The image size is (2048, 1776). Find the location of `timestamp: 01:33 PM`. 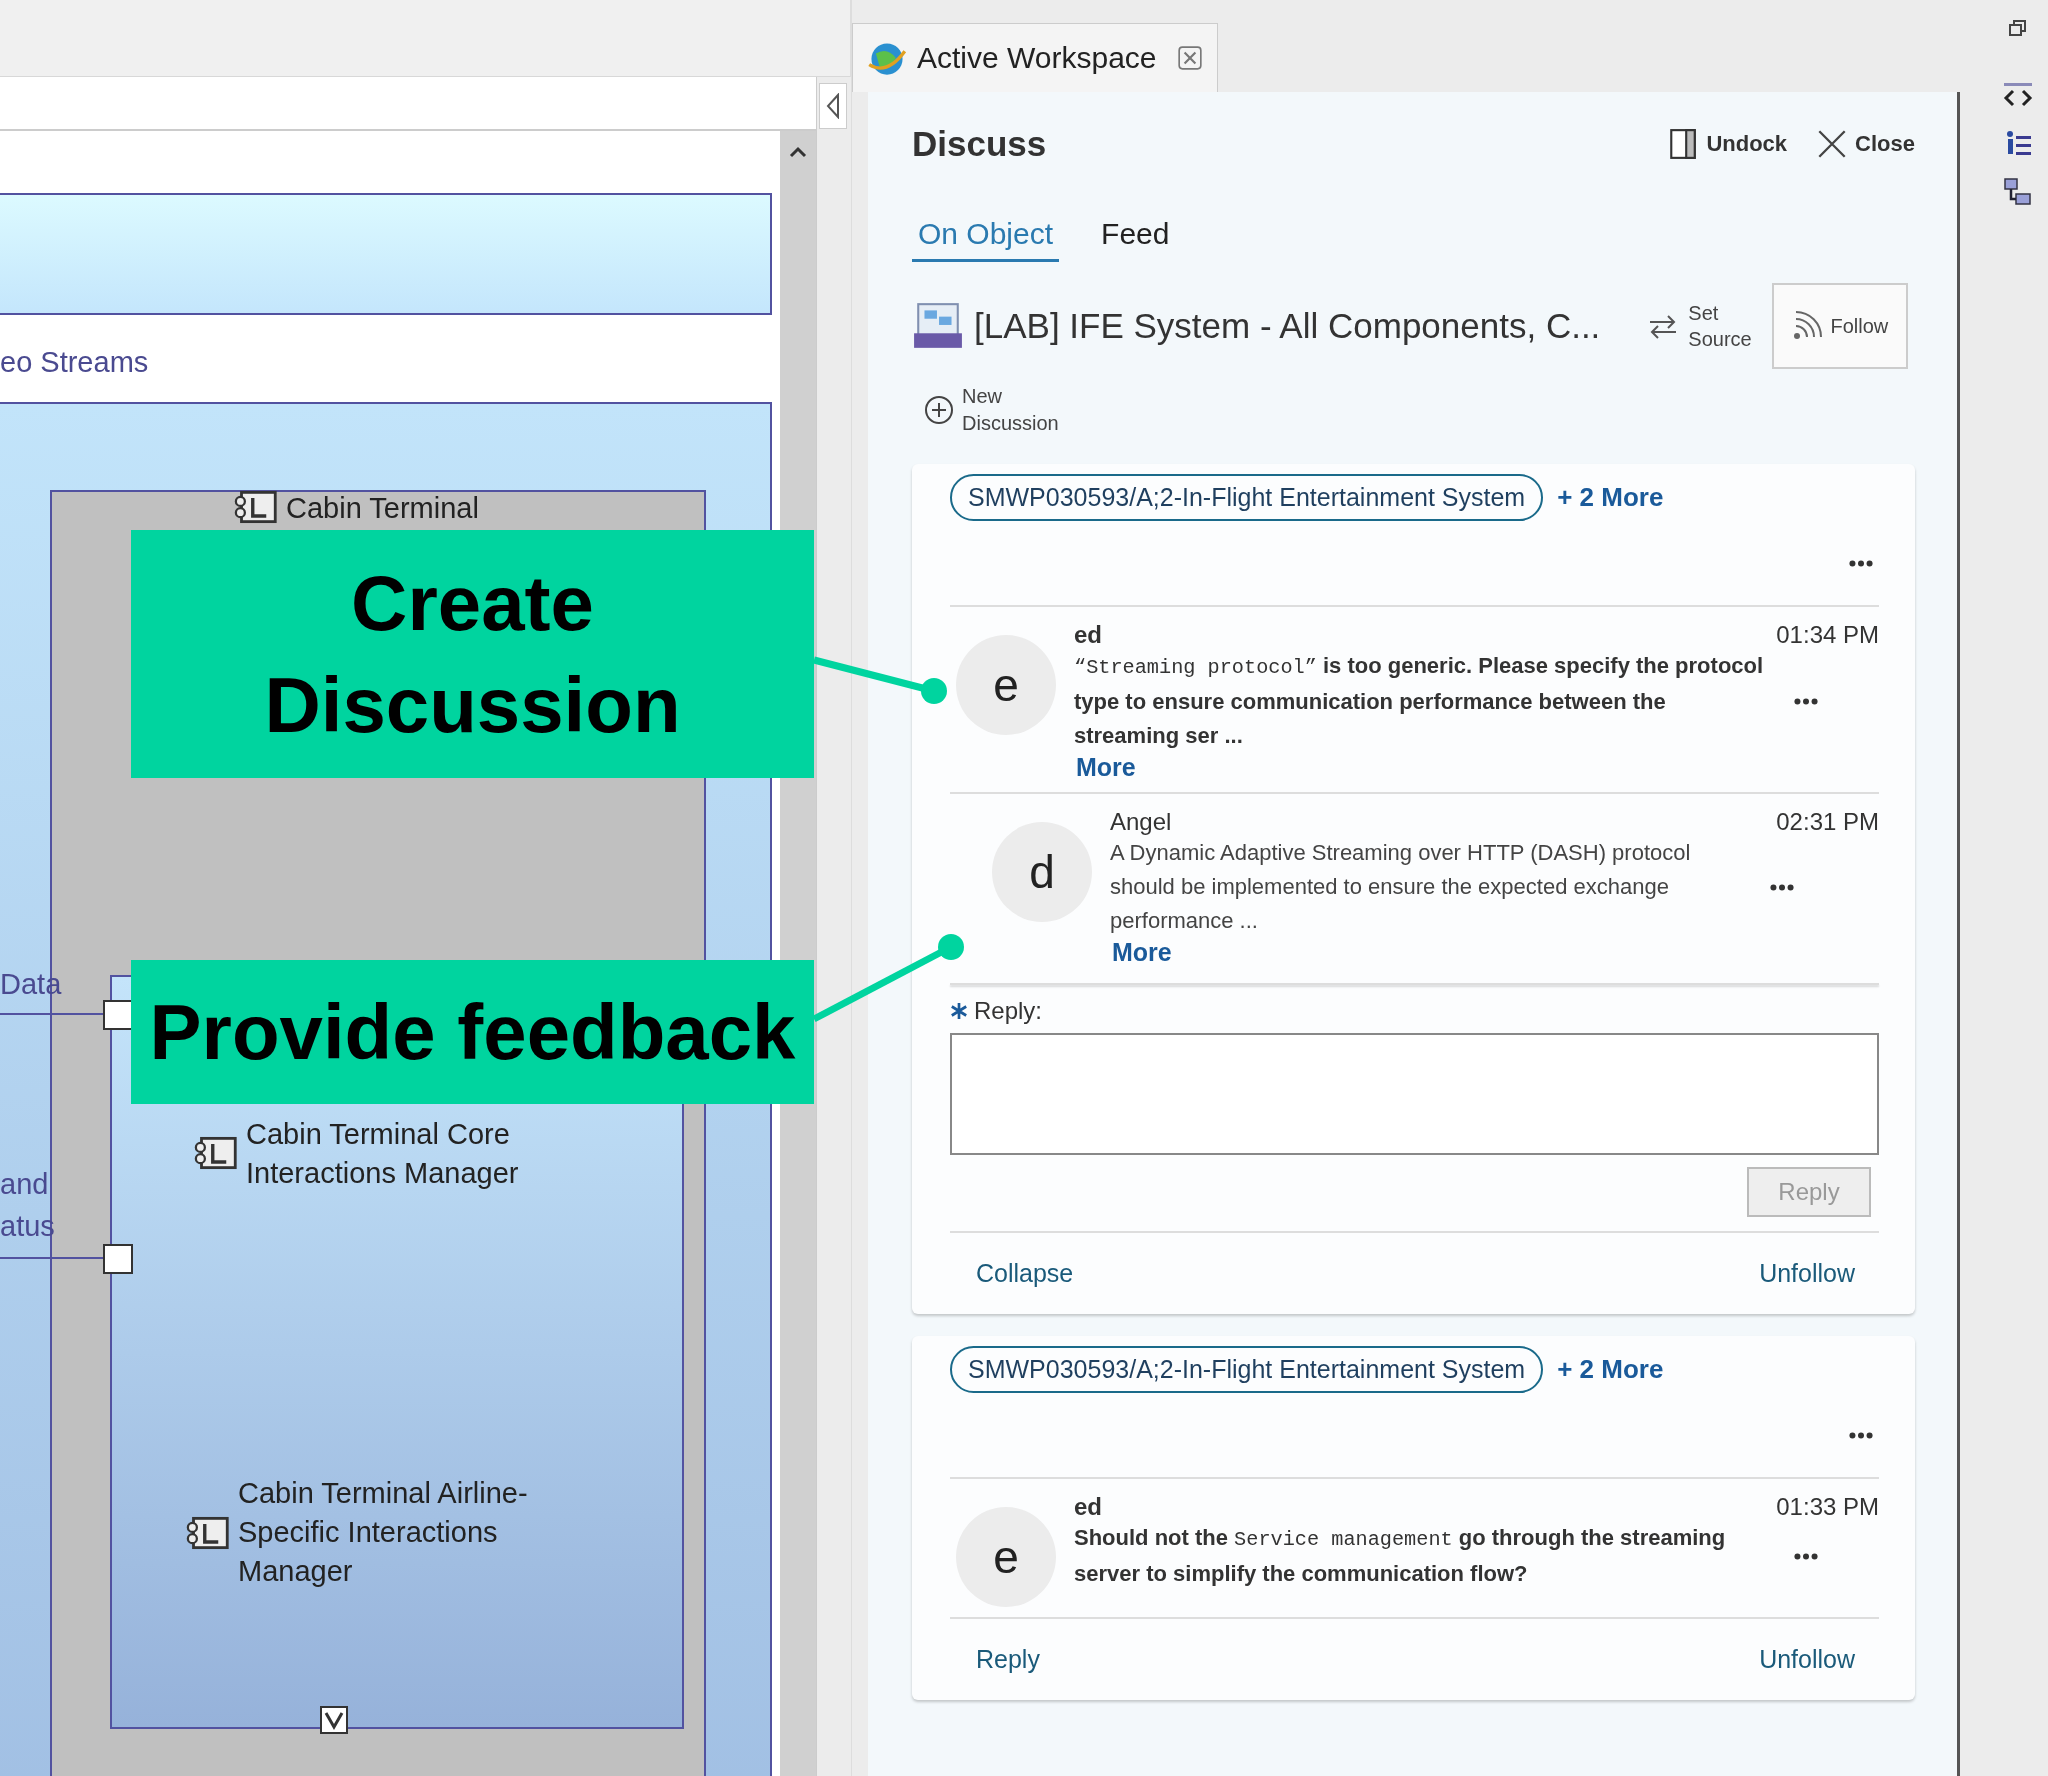

timestamp: 01:33 PM is located at coordinates (1827, 1507).